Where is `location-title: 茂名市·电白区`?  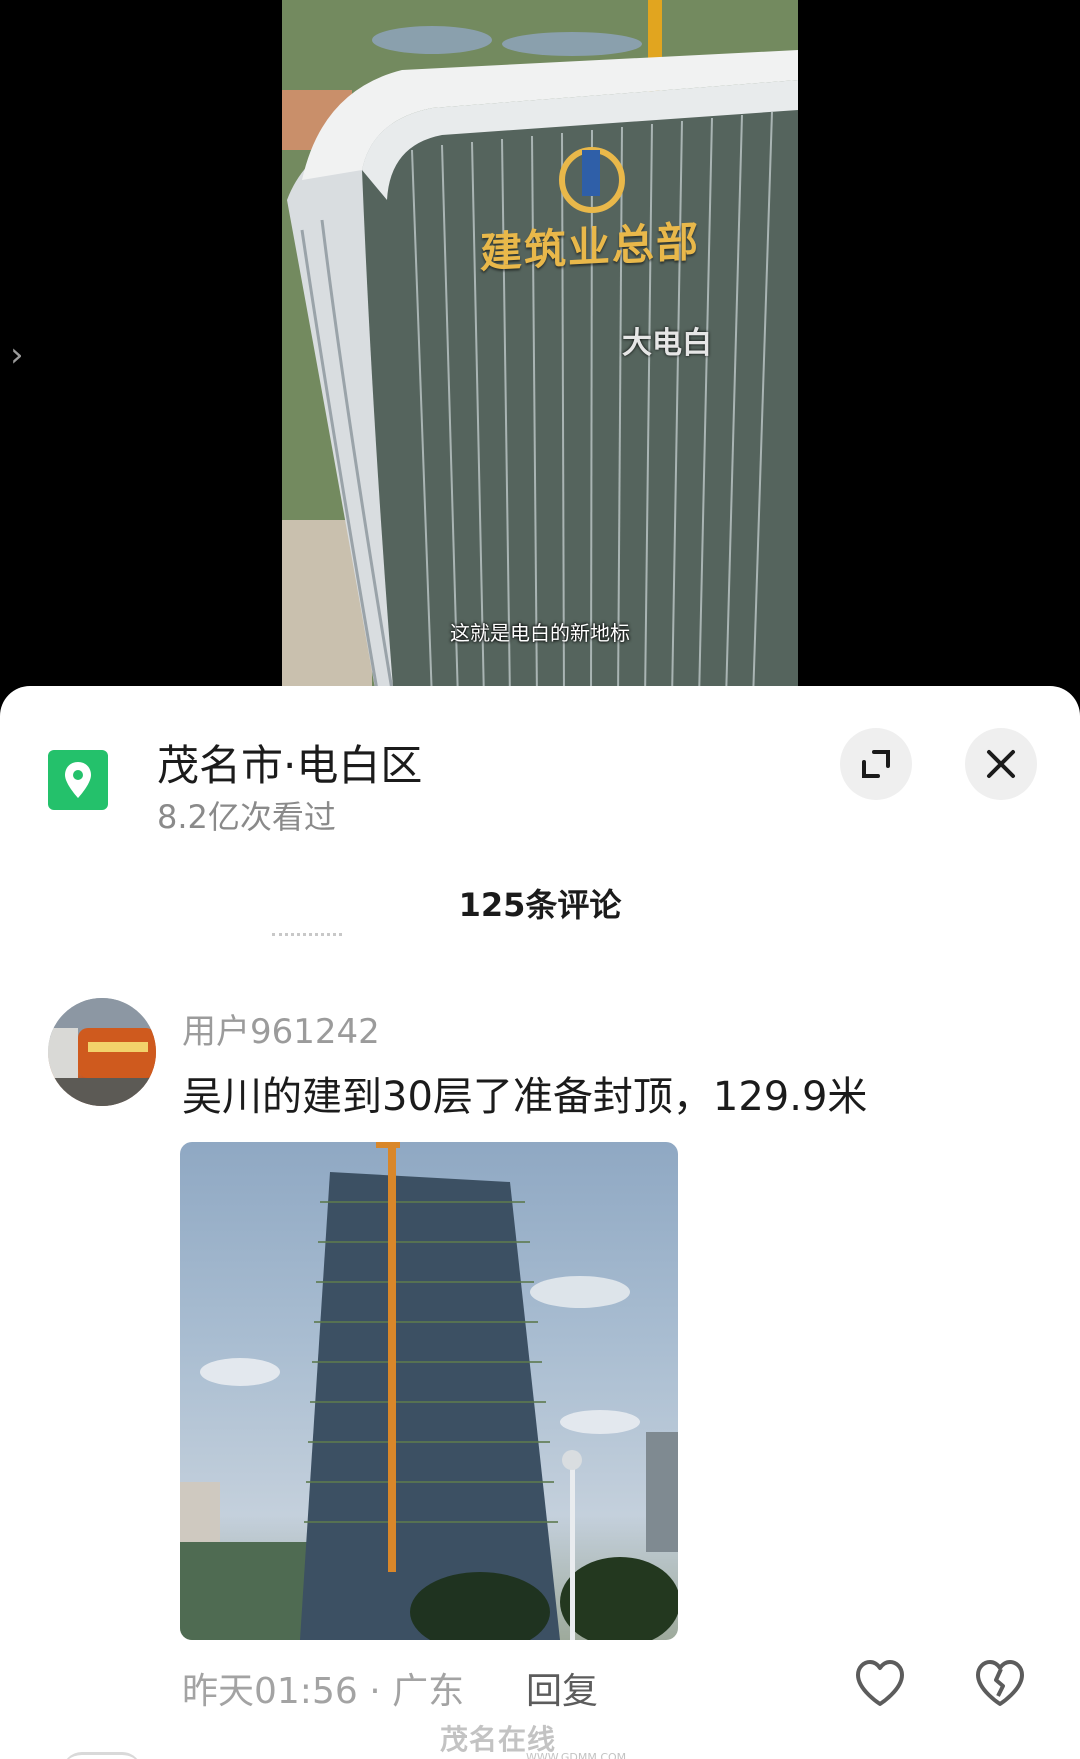
location-title: 茂名市·电白区 is located at coordinates (289, 762).